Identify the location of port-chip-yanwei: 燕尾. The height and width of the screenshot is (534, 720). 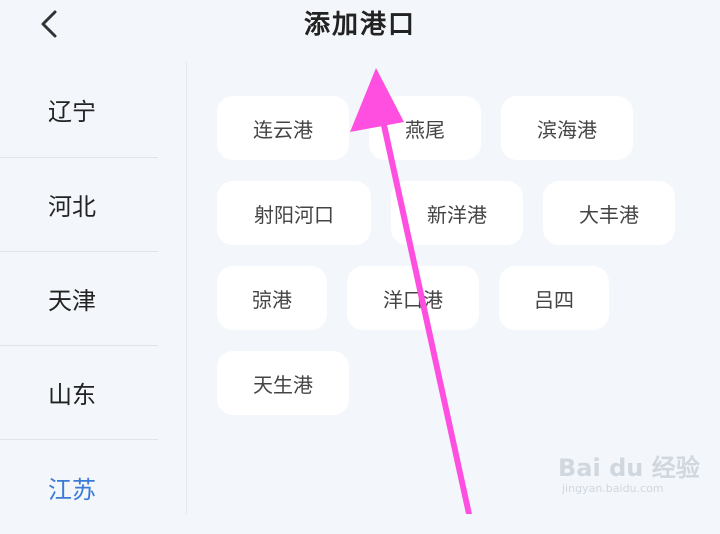
(425, 128).